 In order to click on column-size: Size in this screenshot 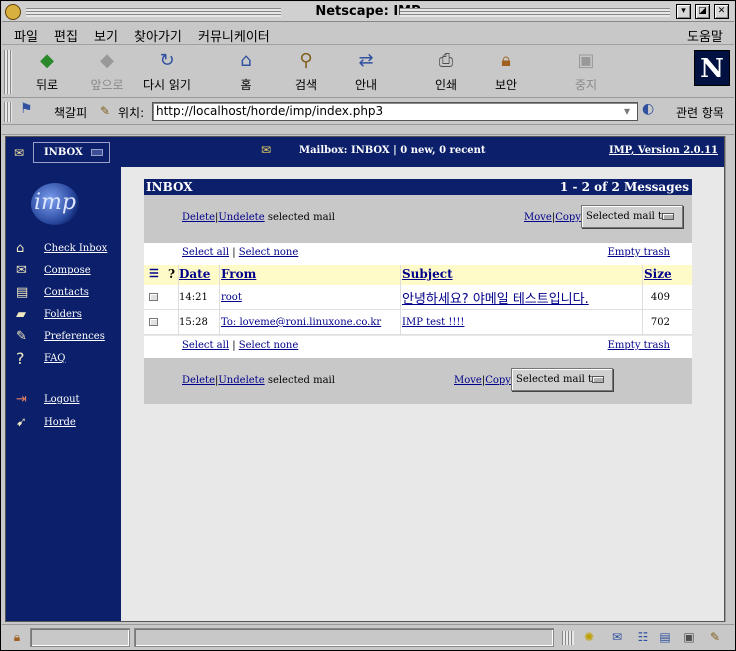, I will do `click(658, 274)`.